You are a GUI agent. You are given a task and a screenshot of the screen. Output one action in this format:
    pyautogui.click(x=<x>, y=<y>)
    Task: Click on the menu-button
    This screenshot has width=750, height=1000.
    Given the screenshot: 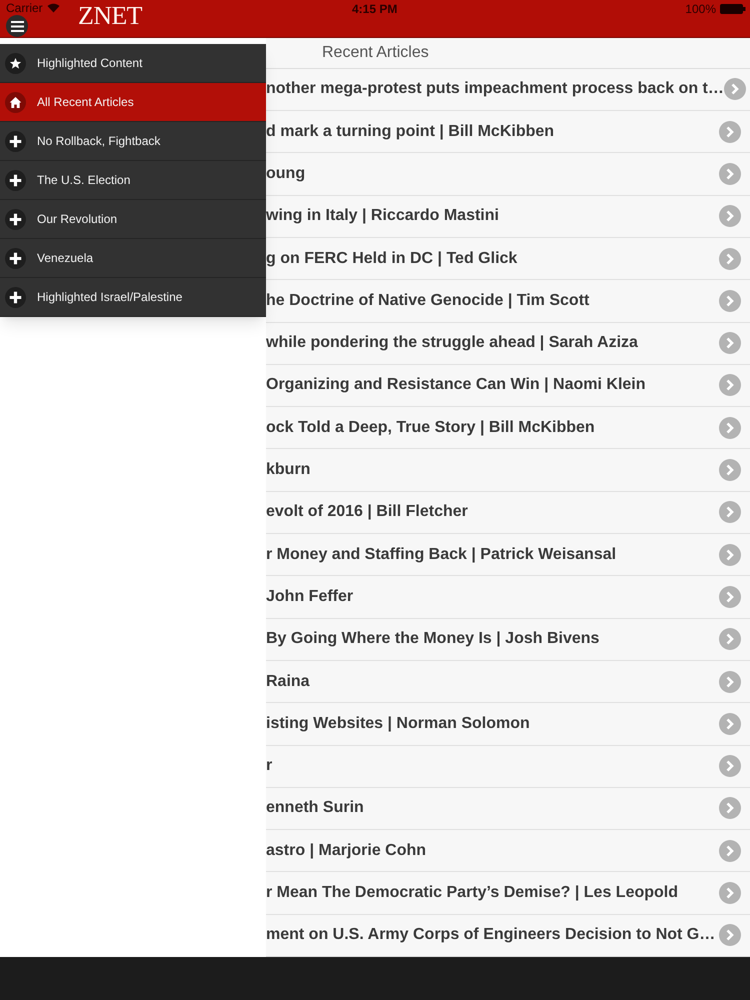 What is the action you would take?
    pyautogui.click(x=17, y=26)
    